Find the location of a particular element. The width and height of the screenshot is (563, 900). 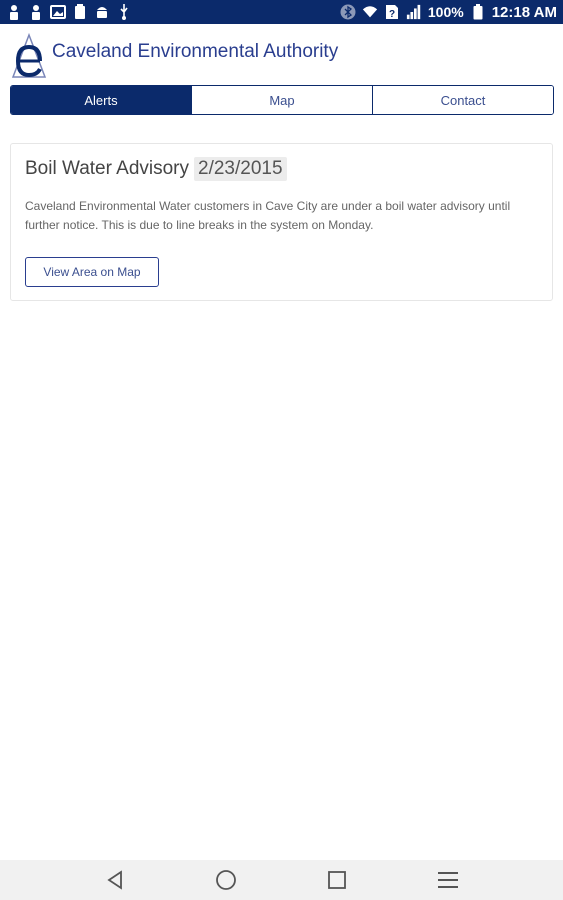

android-icon is located at coordinates (102, 12).